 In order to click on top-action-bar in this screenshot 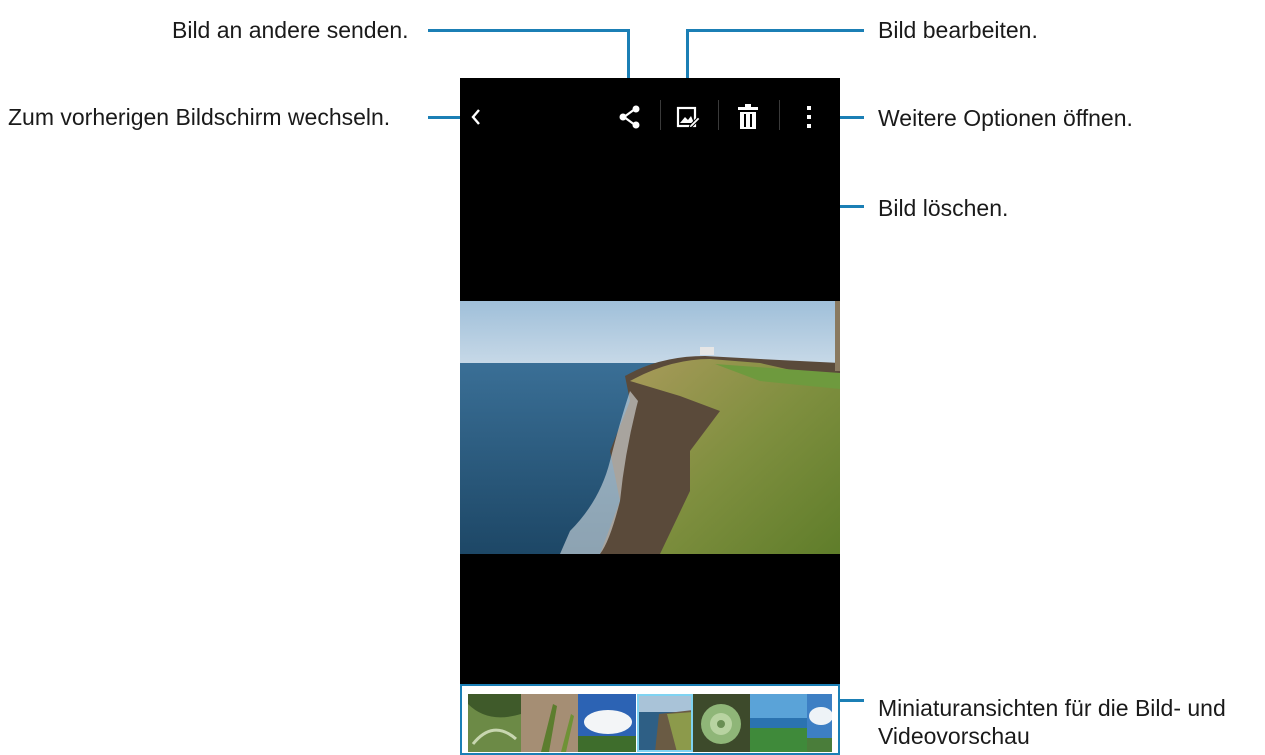, I will do `click(650, 117)`.